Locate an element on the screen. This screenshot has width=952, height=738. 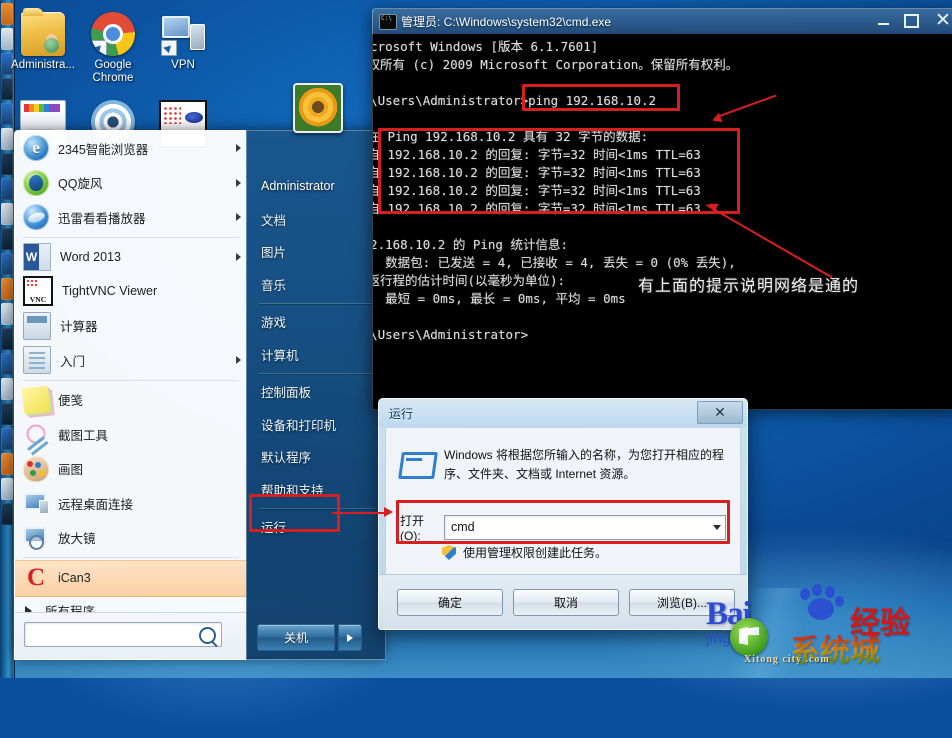
run-uac-notice: 使用管理权限创建此任务。 is located at coordinates (524, 552).